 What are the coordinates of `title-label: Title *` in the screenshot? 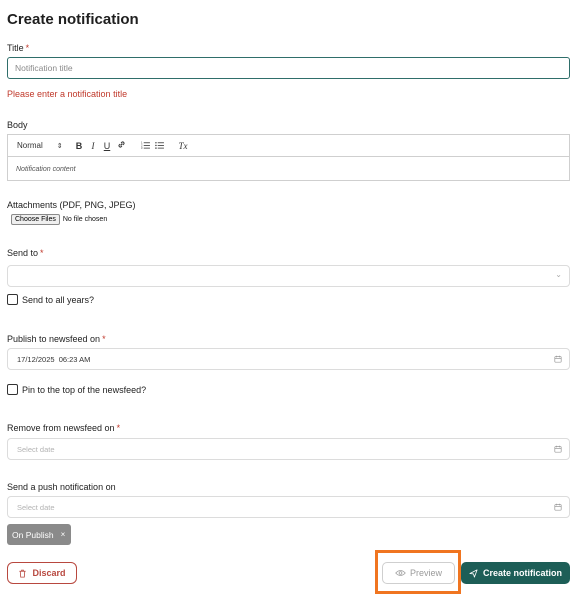 It's located at (18, 48).